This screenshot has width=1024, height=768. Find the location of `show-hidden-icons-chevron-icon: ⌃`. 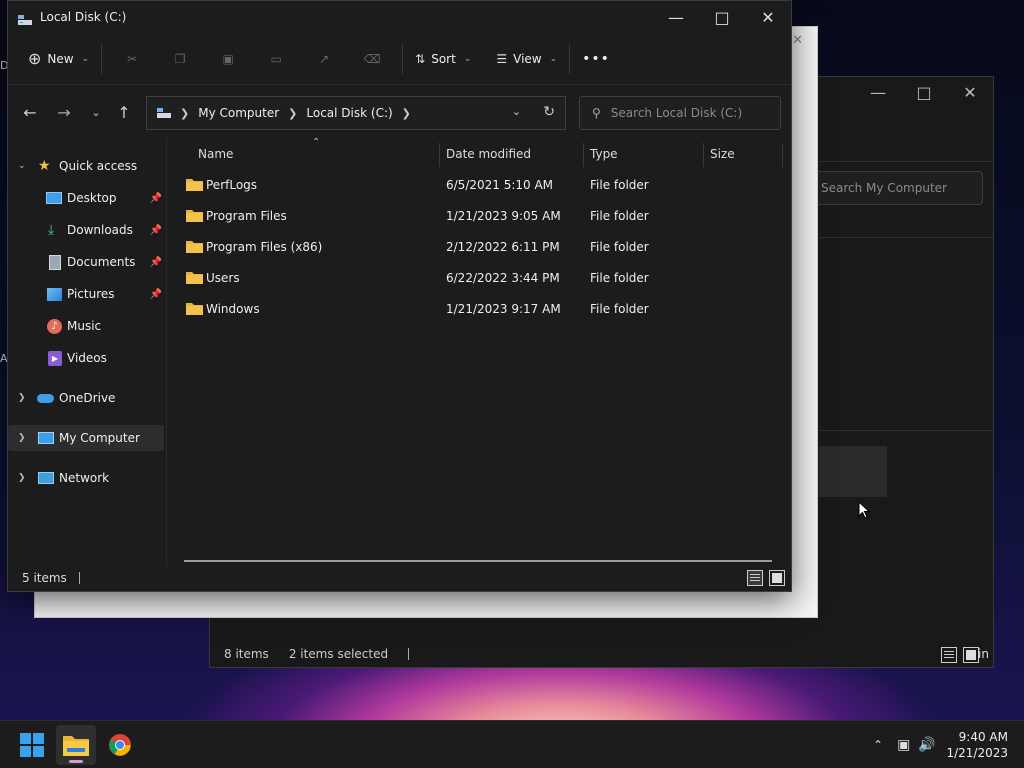

show-hidden-icons-chevron-icon: ⌃ is located at coordinates (878, 745).